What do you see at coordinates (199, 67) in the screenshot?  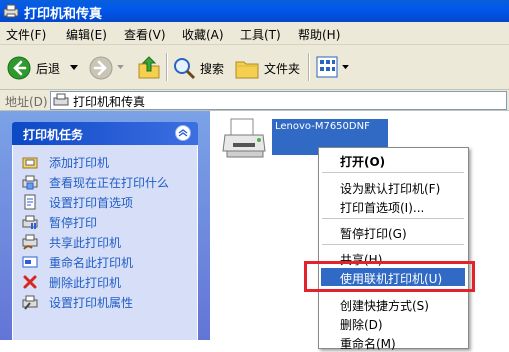 I see `search-button: 搜索` at bounding box center [199, 67].